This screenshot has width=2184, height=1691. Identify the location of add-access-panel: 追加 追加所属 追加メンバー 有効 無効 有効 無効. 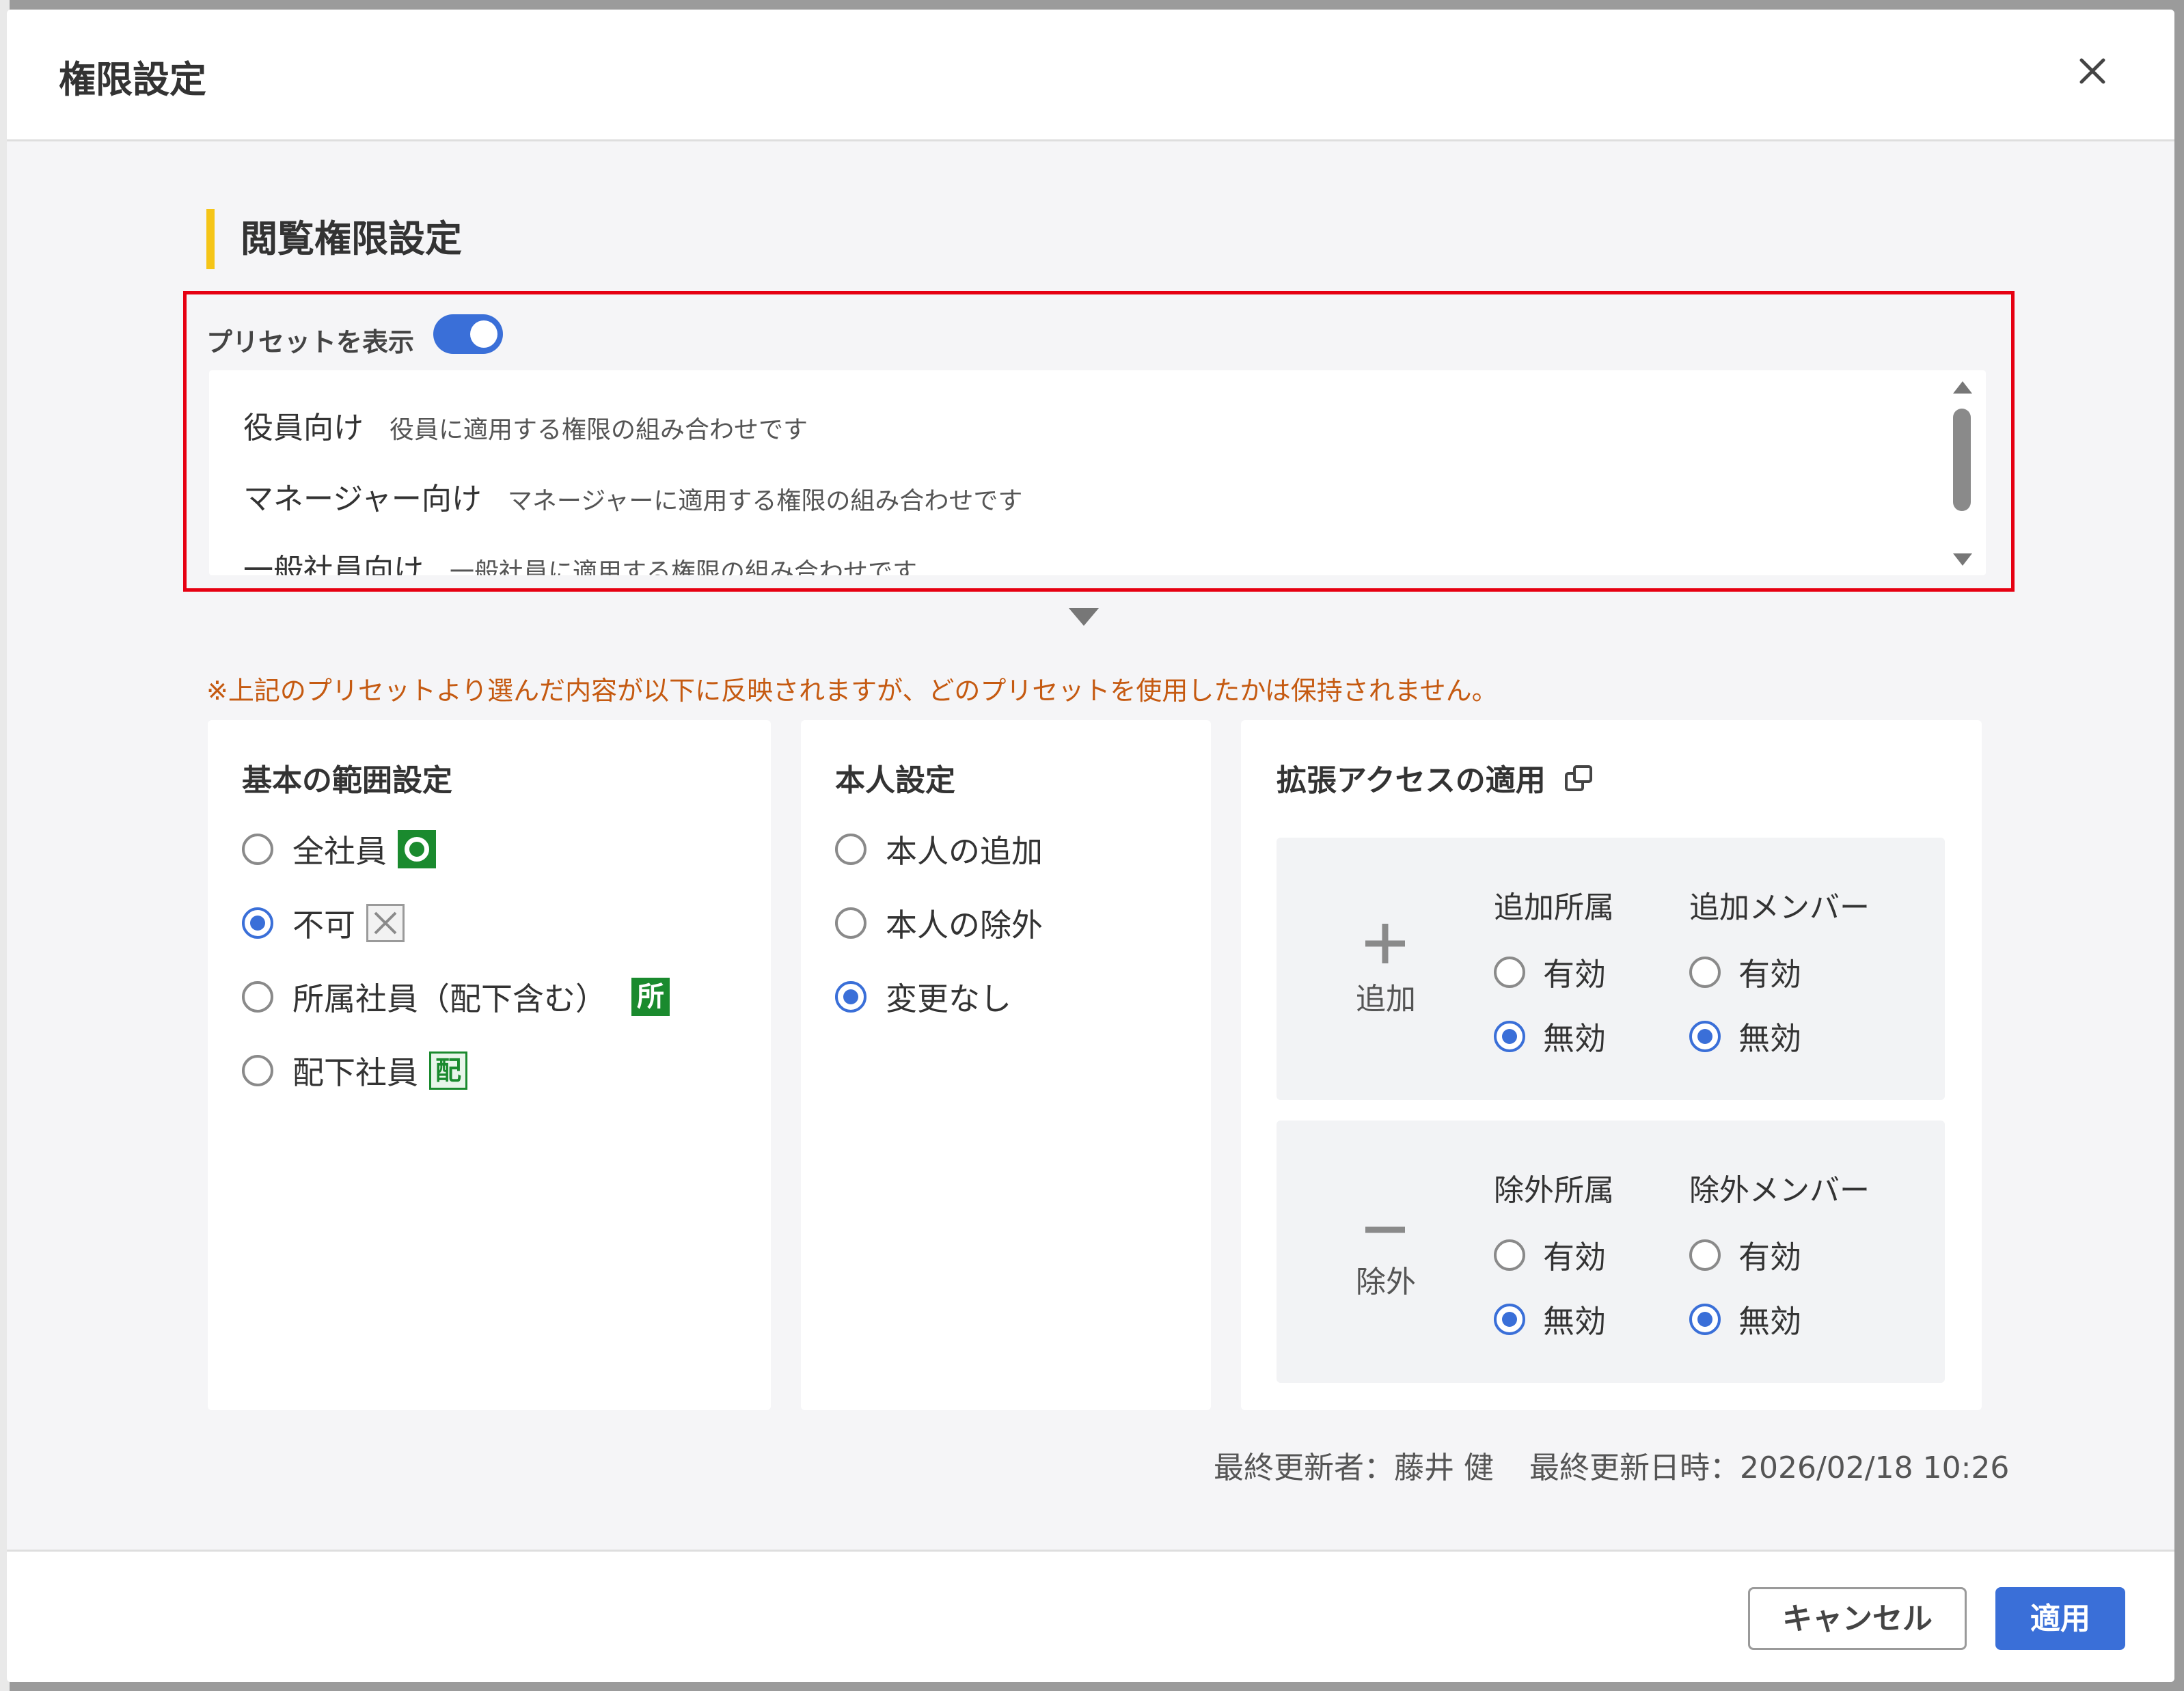
(1611, 969).